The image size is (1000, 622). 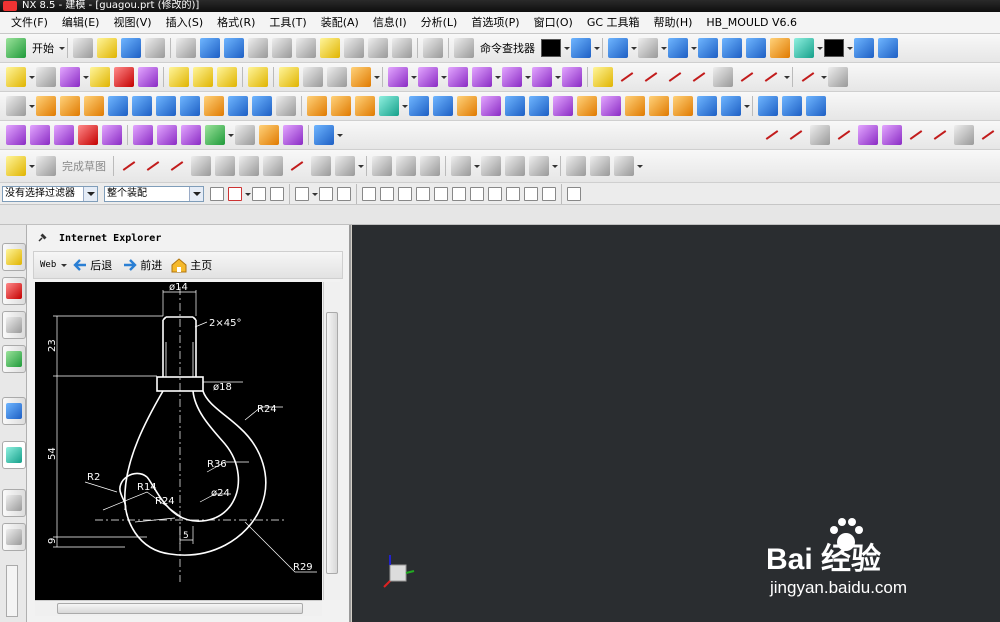 I want to click on curve-edit-icon, so click(x=808, y=77).